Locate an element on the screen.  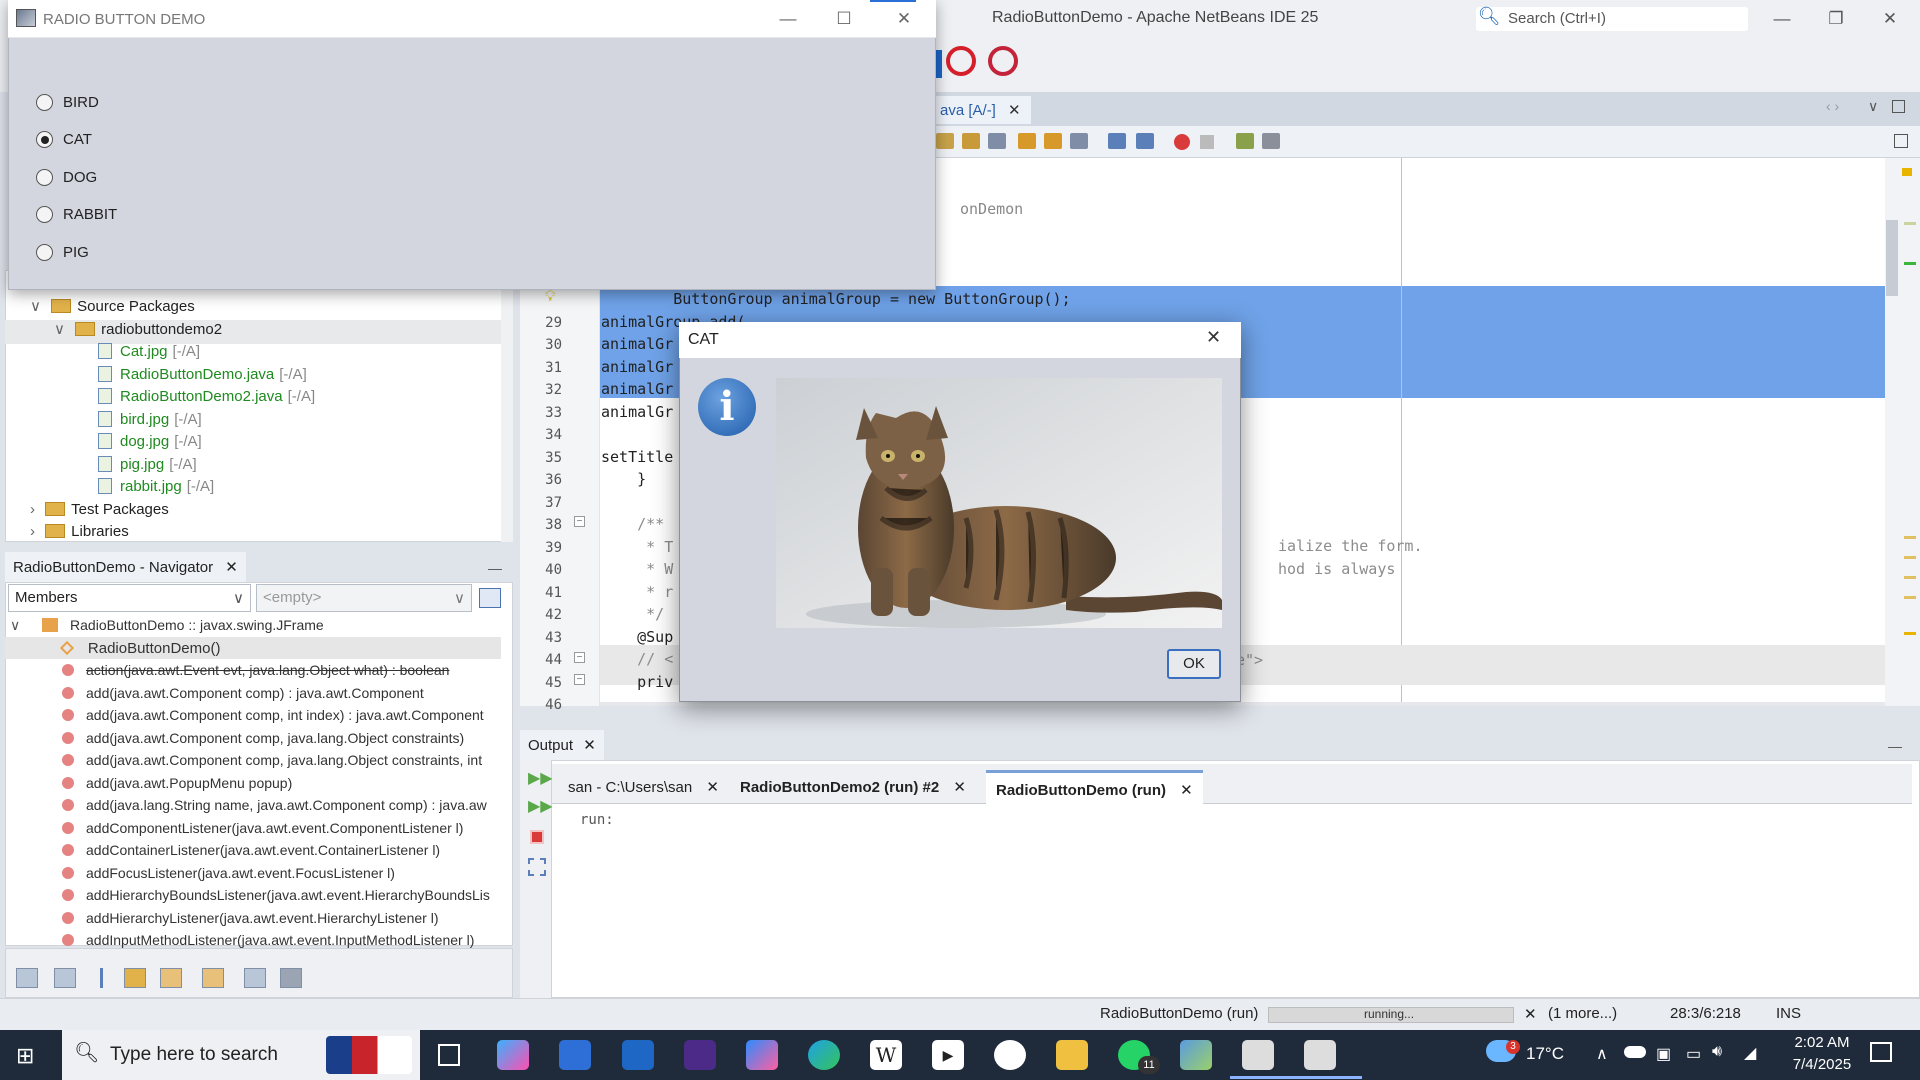
outlook-icon is located at coordinates (638, 1055).